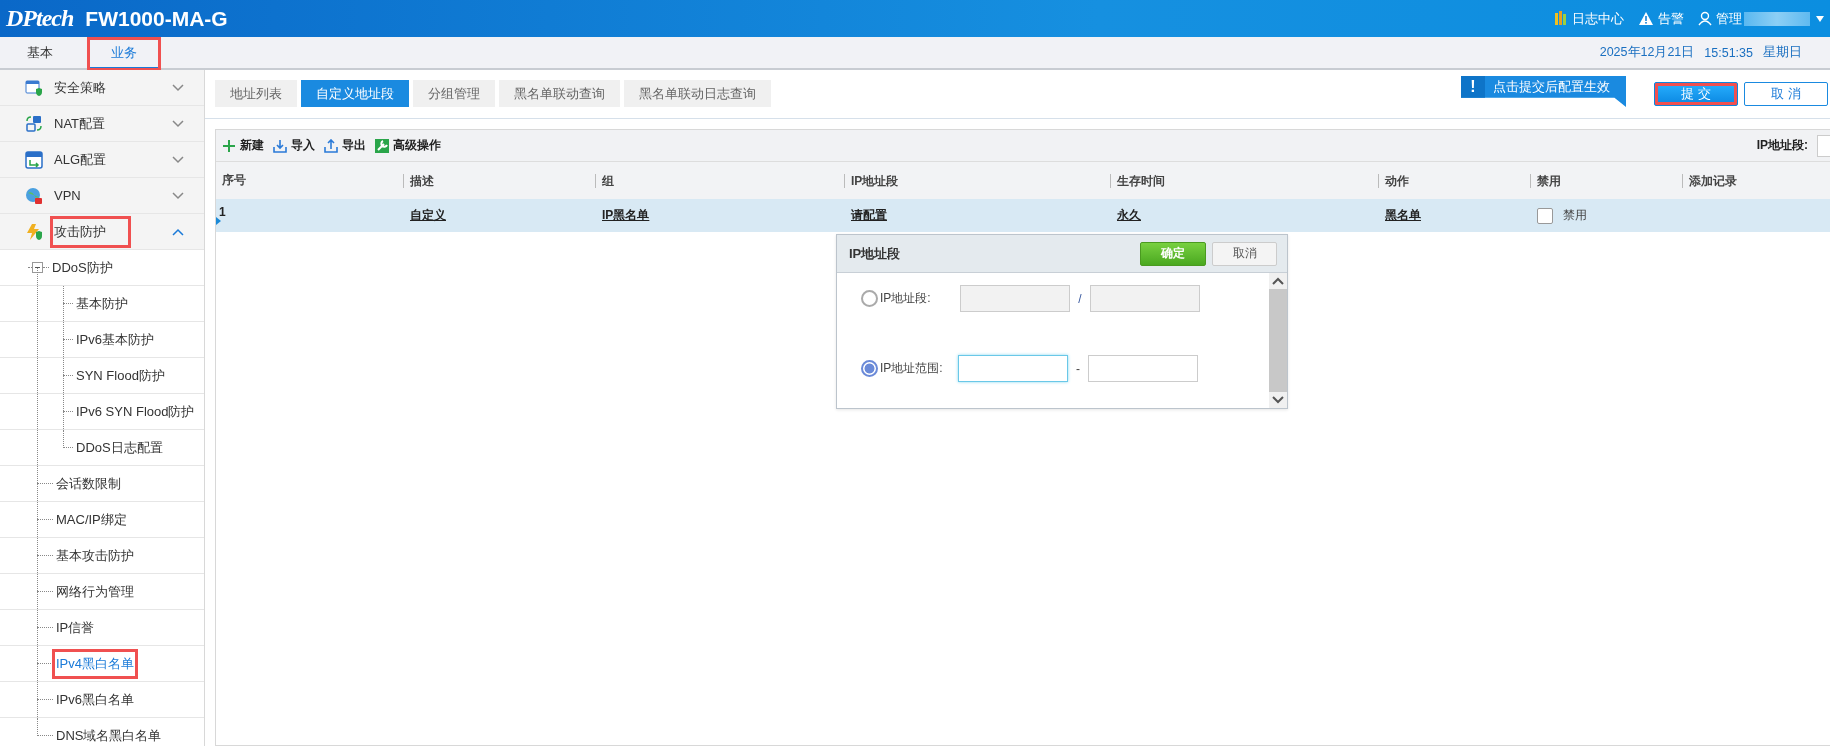 Image resolution: width=1830 pixels, height=746 pixels. Describe the element at coordinates (234, 180) in the screenshot. I see `column-header: 序号` at that location.